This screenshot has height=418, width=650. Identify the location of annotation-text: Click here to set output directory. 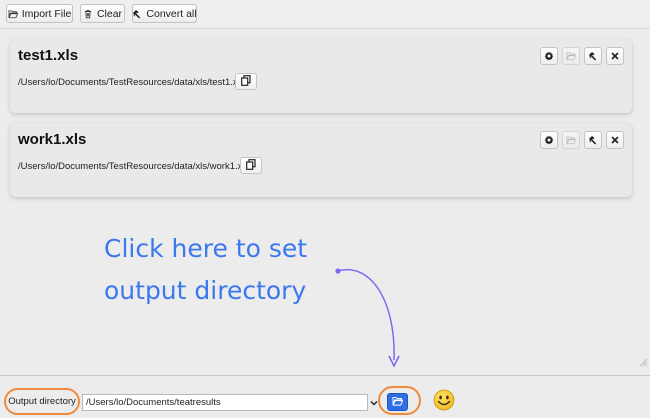
(234, 270).